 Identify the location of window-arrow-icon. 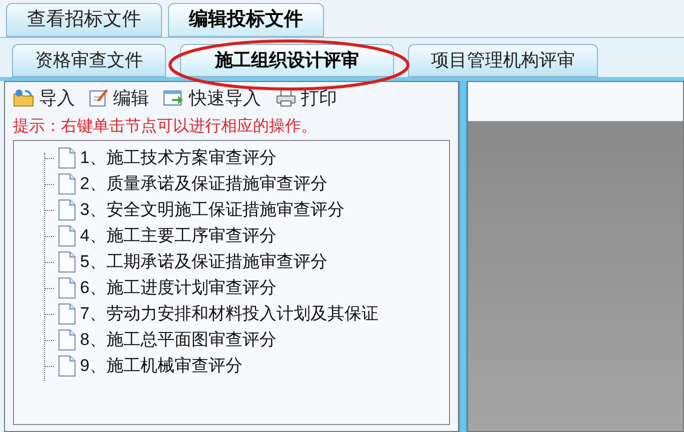
(174, 98).